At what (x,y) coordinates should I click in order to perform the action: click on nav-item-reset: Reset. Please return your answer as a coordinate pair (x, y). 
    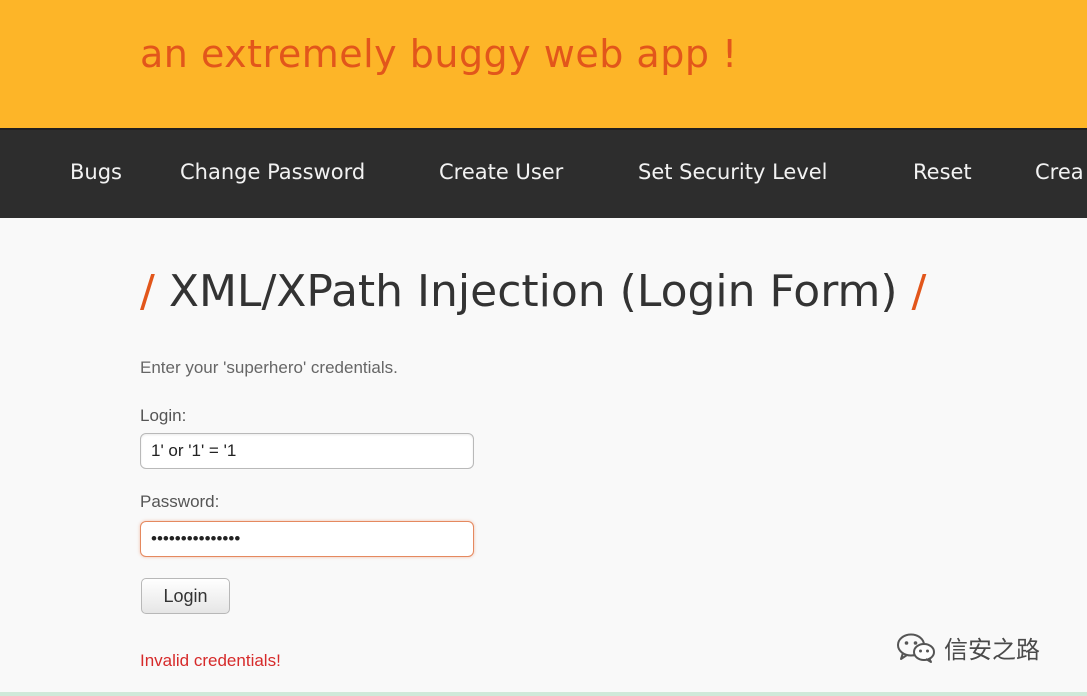
    Looking at the image, I should click on (942, 172).